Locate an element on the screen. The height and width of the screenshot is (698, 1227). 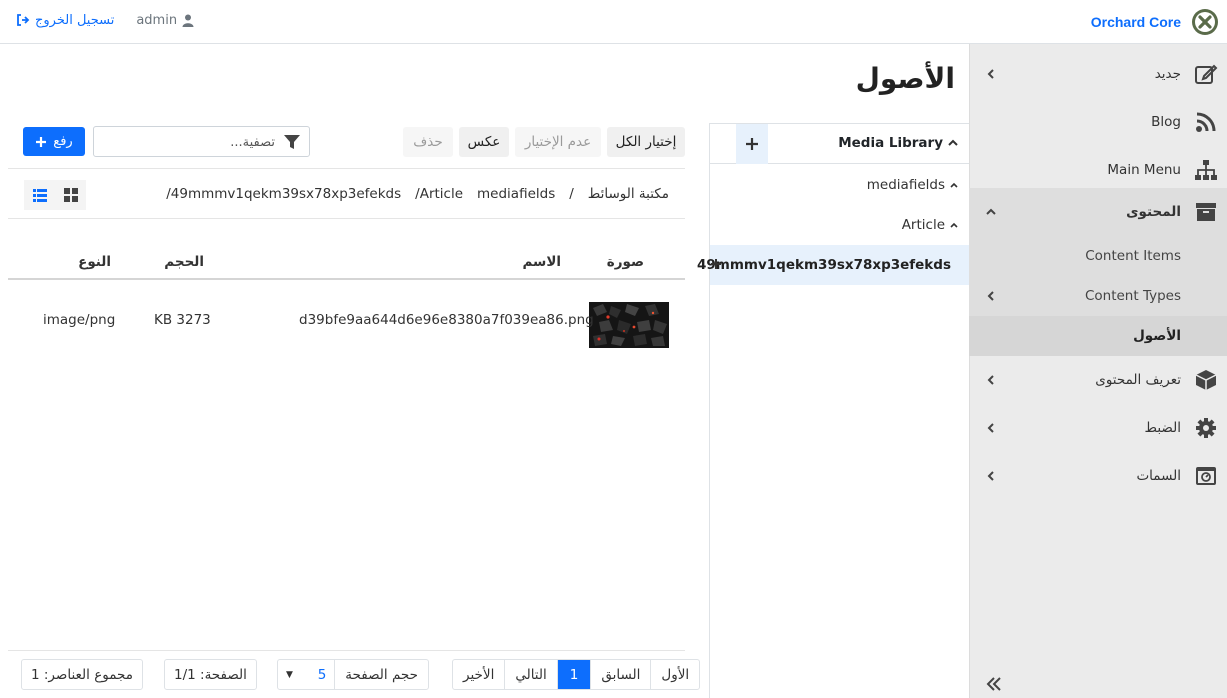
pager-current-page: 1 is located at coordinates (573, 674).